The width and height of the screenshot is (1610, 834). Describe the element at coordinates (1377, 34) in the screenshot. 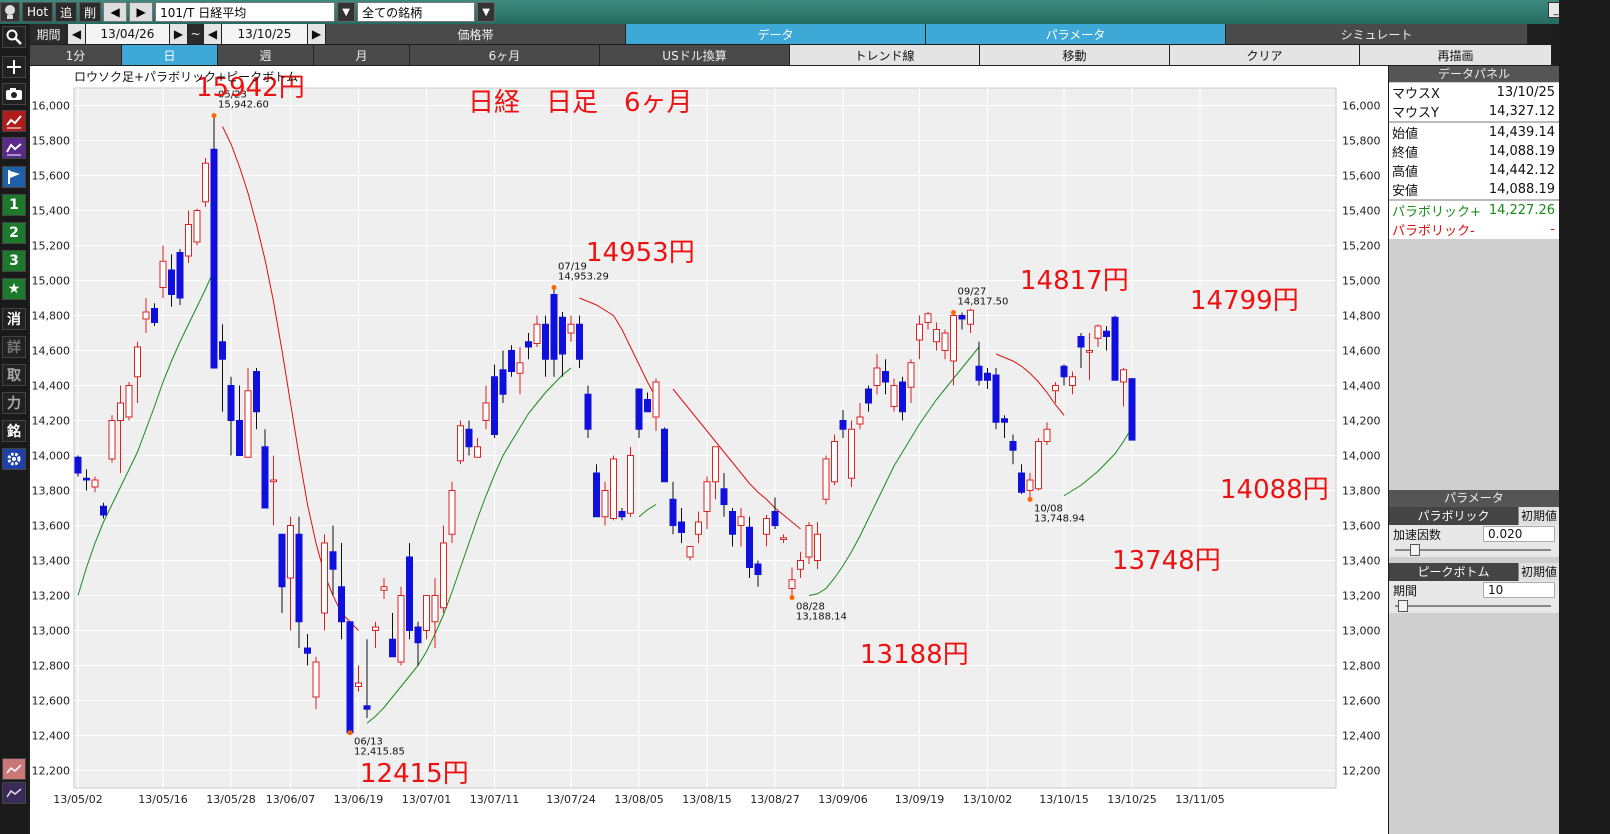

I see `menu-simulate: シミュレート` at that location.